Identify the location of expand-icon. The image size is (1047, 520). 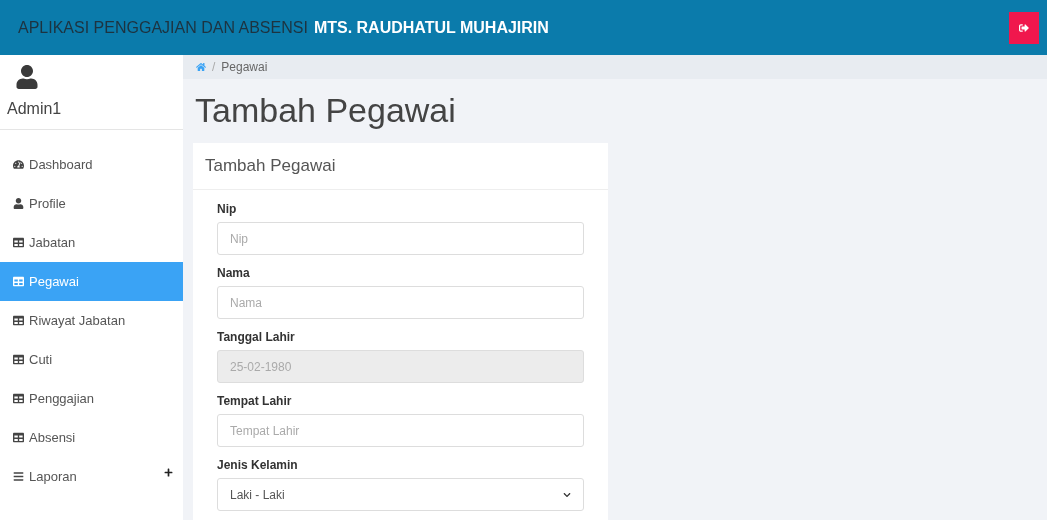
(168, 472).